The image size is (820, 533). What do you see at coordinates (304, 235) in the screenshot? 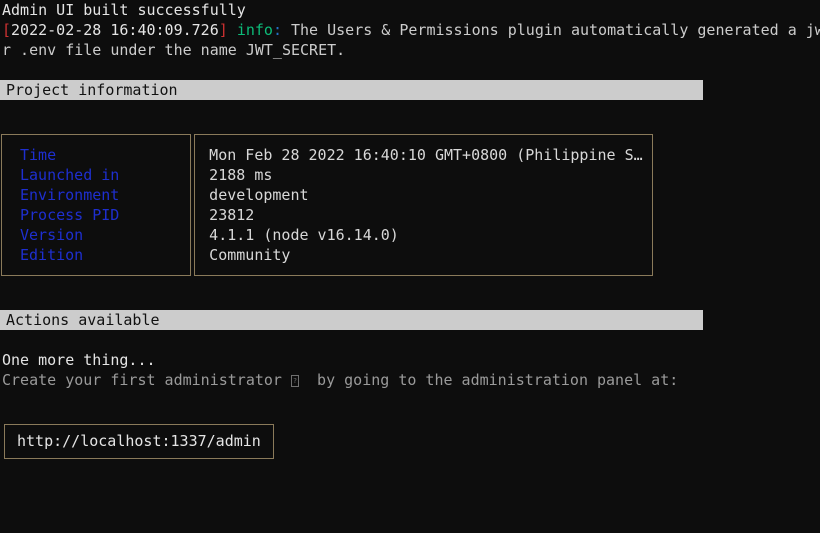
I see `value-version: 4.1.1 (node v16.14.0)` at bounding box center [304, 235].